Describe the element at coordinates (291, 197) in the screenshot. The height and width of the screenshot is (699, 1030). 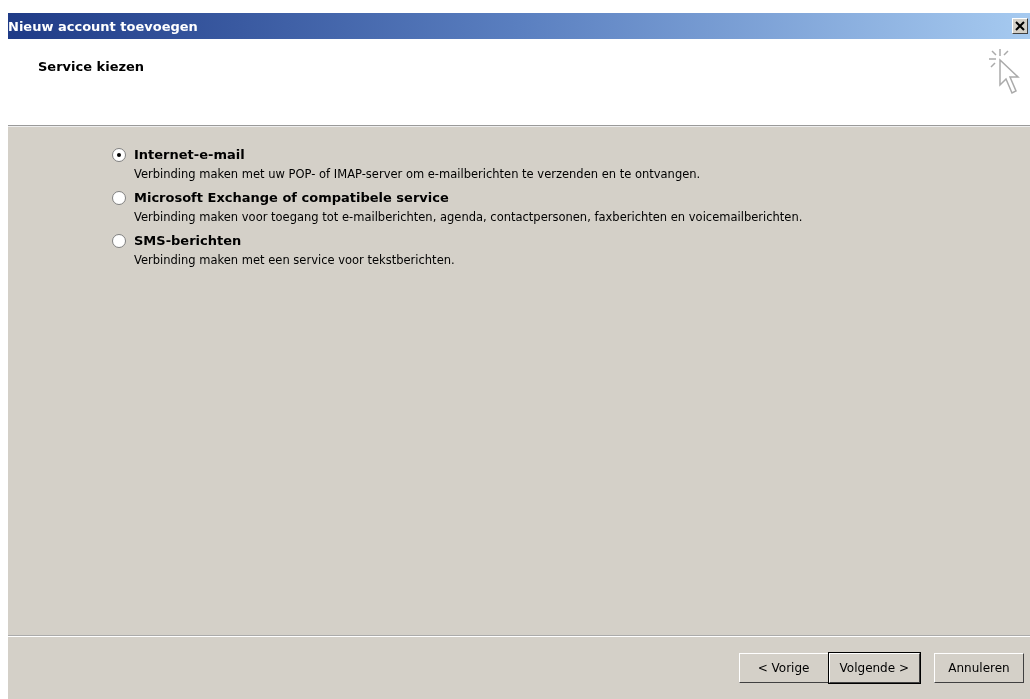
I see `option-label: Microsoft Exchange of compatibele service` at that location.